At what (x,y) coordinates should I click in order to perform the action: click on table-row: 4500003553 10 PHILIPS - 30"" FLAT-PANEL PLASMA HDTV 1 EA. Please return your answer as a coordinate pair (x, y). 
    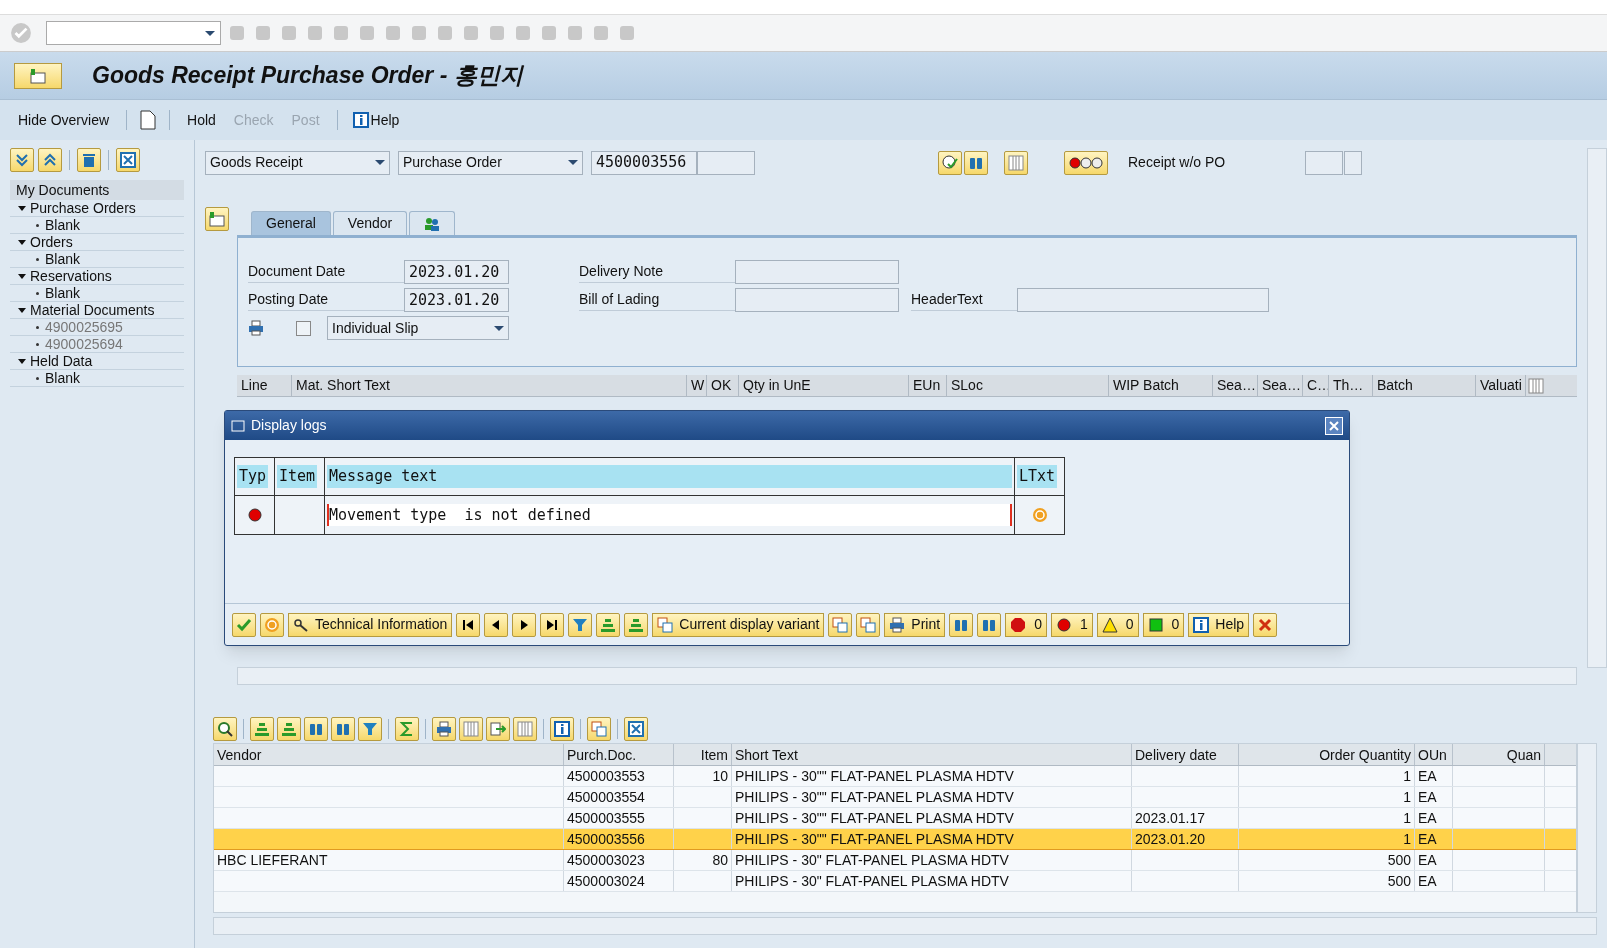
    Looking at the image, I should click on (895, 776).